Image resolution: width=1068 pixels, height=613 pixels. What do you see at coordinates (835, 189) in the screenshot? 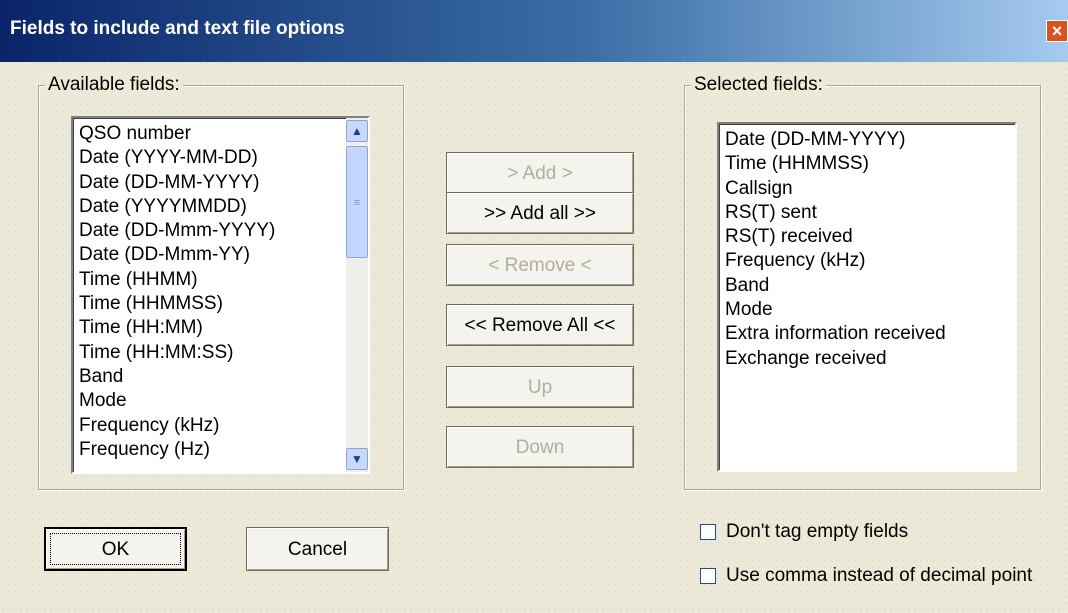
I see `list-item: Callsign` at bounding box center [835, 189].